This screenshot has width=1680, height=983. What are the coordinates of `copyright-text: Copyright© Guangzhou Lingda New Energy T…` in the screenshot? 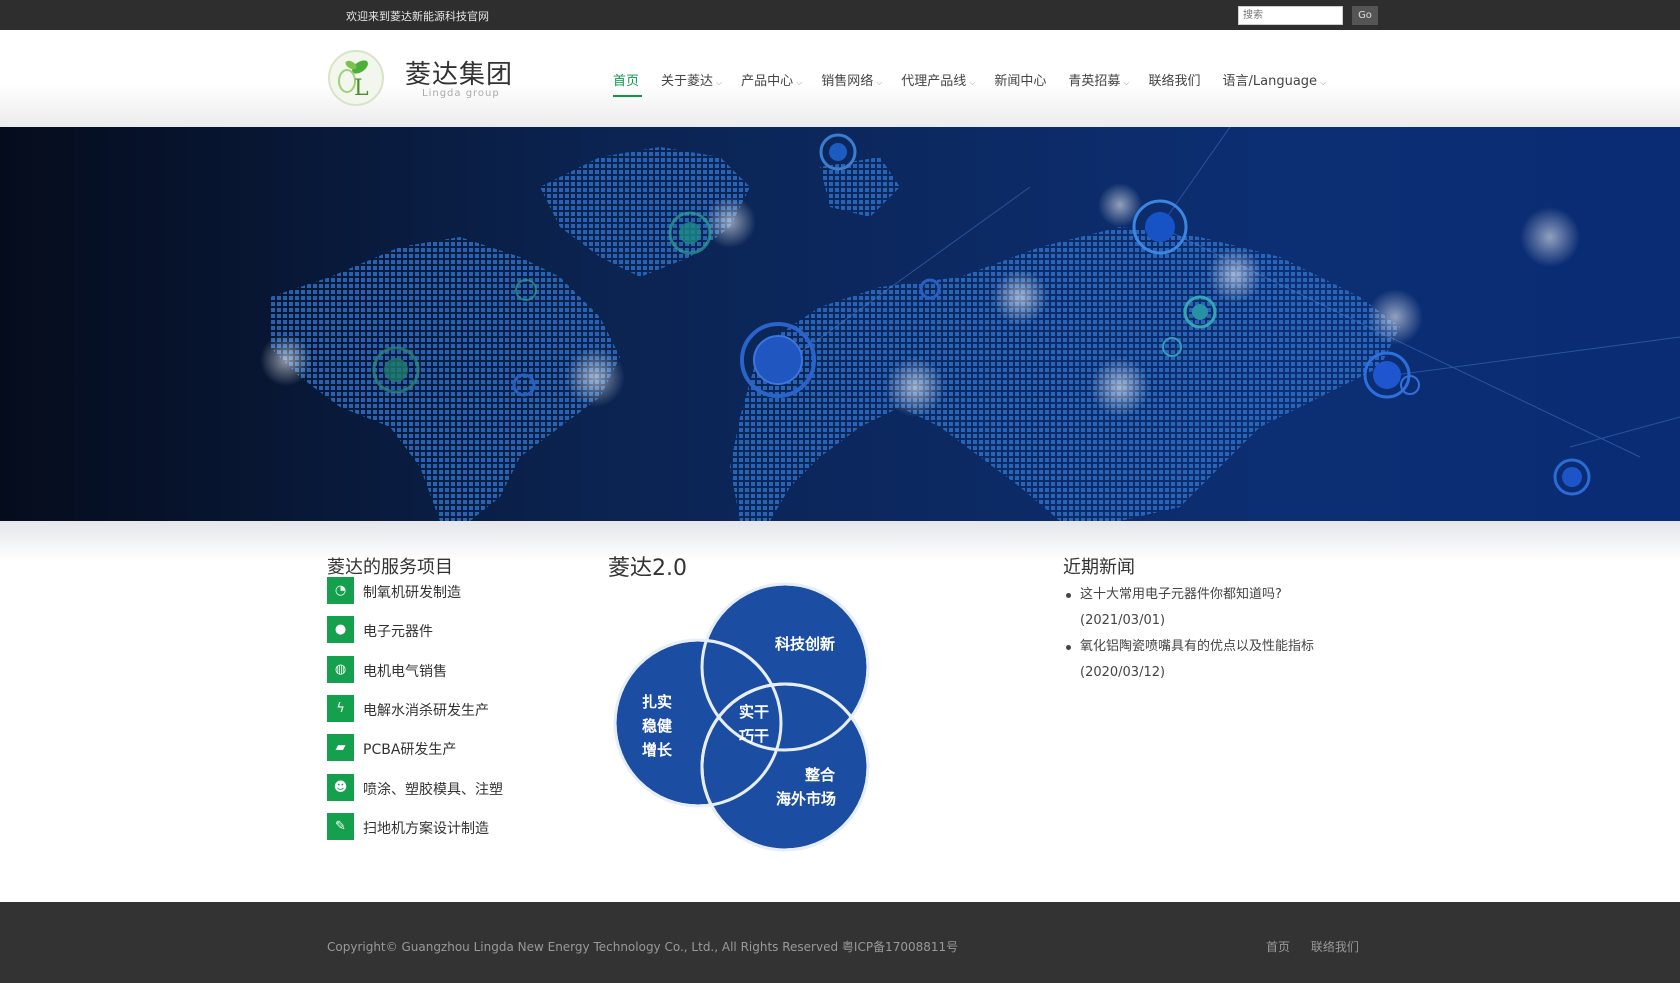 It's located at (643, 947).